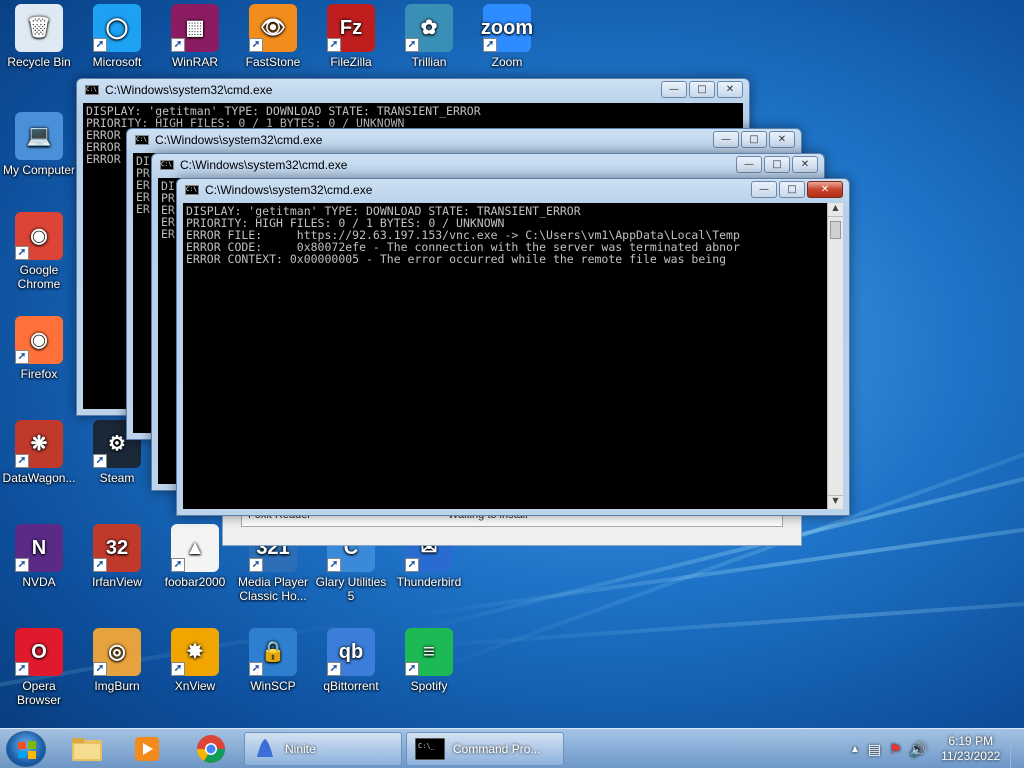 This screenshot has width=1024, height=768. Describe the element at coordinates (429, 660) in the screenshot. I see `desktop-icon-spotify: ≡ ➚ Spotify` at that location.